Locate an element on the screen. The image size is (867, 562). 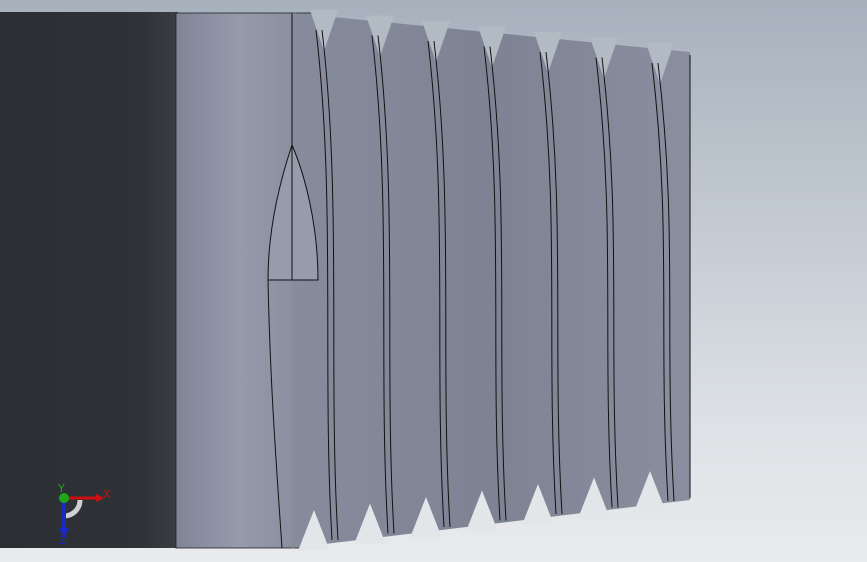
z-axis-label: Z is located at coordinates (63, 540).